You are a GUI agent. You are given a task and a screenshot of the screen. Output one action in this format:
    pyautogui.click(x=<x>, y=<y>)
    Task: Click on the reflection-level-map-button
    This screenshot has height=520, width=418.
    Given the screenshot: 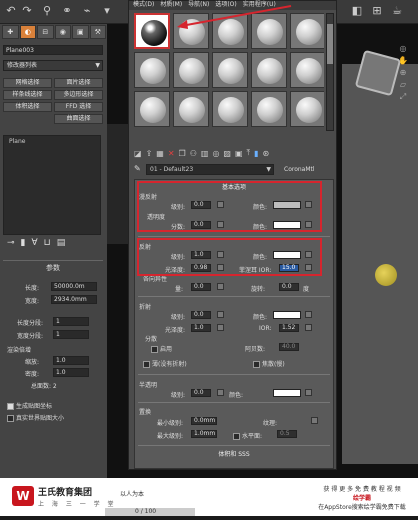 What is the action you would take?
    pyautogui.click(x=220, y=254)
    